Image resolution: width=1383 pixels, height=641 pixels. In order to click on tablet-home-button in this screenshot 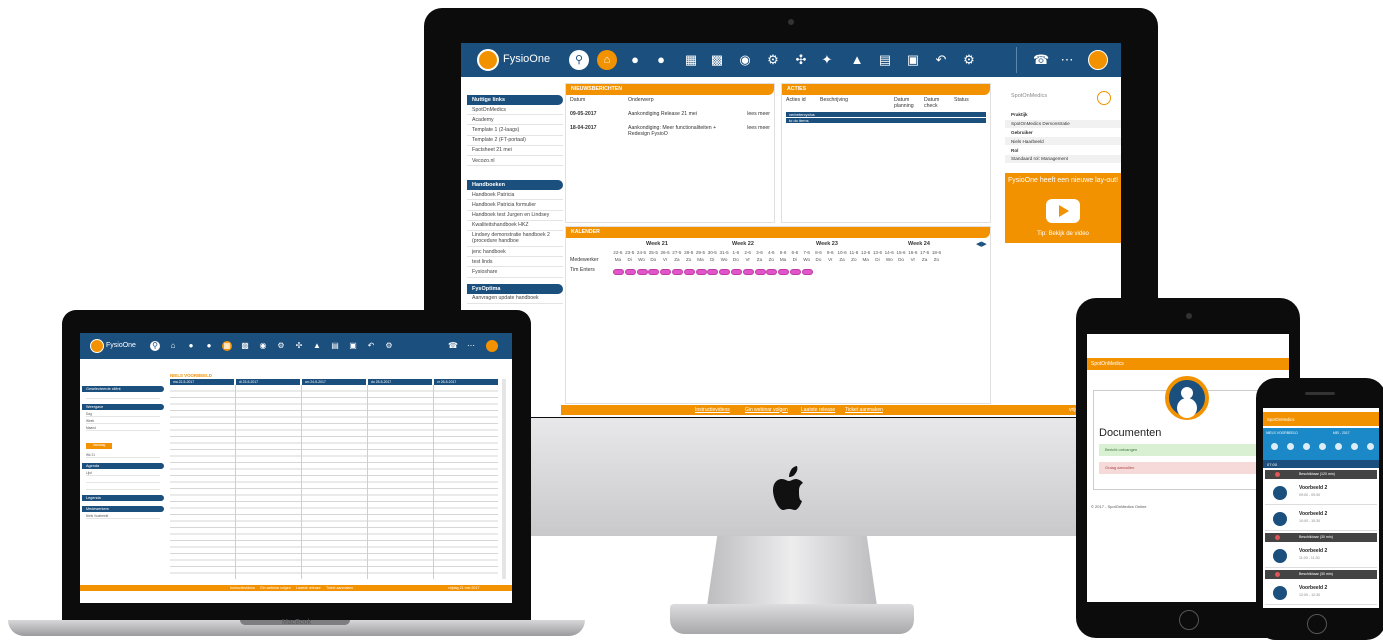, I will do `click(1189, 620)`.